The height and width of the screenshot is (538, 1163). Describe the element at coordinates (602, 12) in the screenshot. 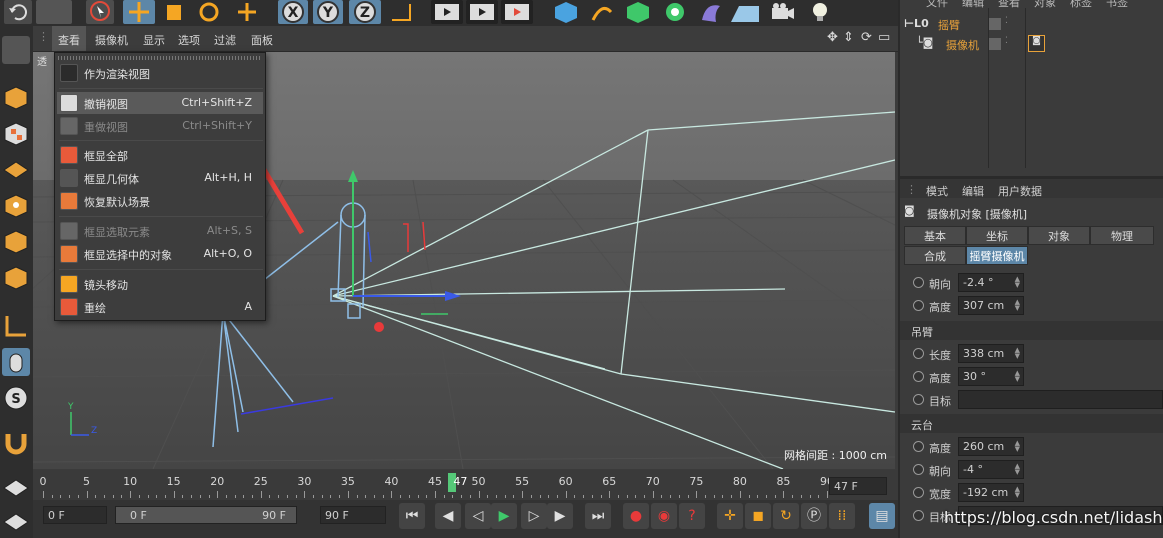

I see `pen-spline-icon` at that location.